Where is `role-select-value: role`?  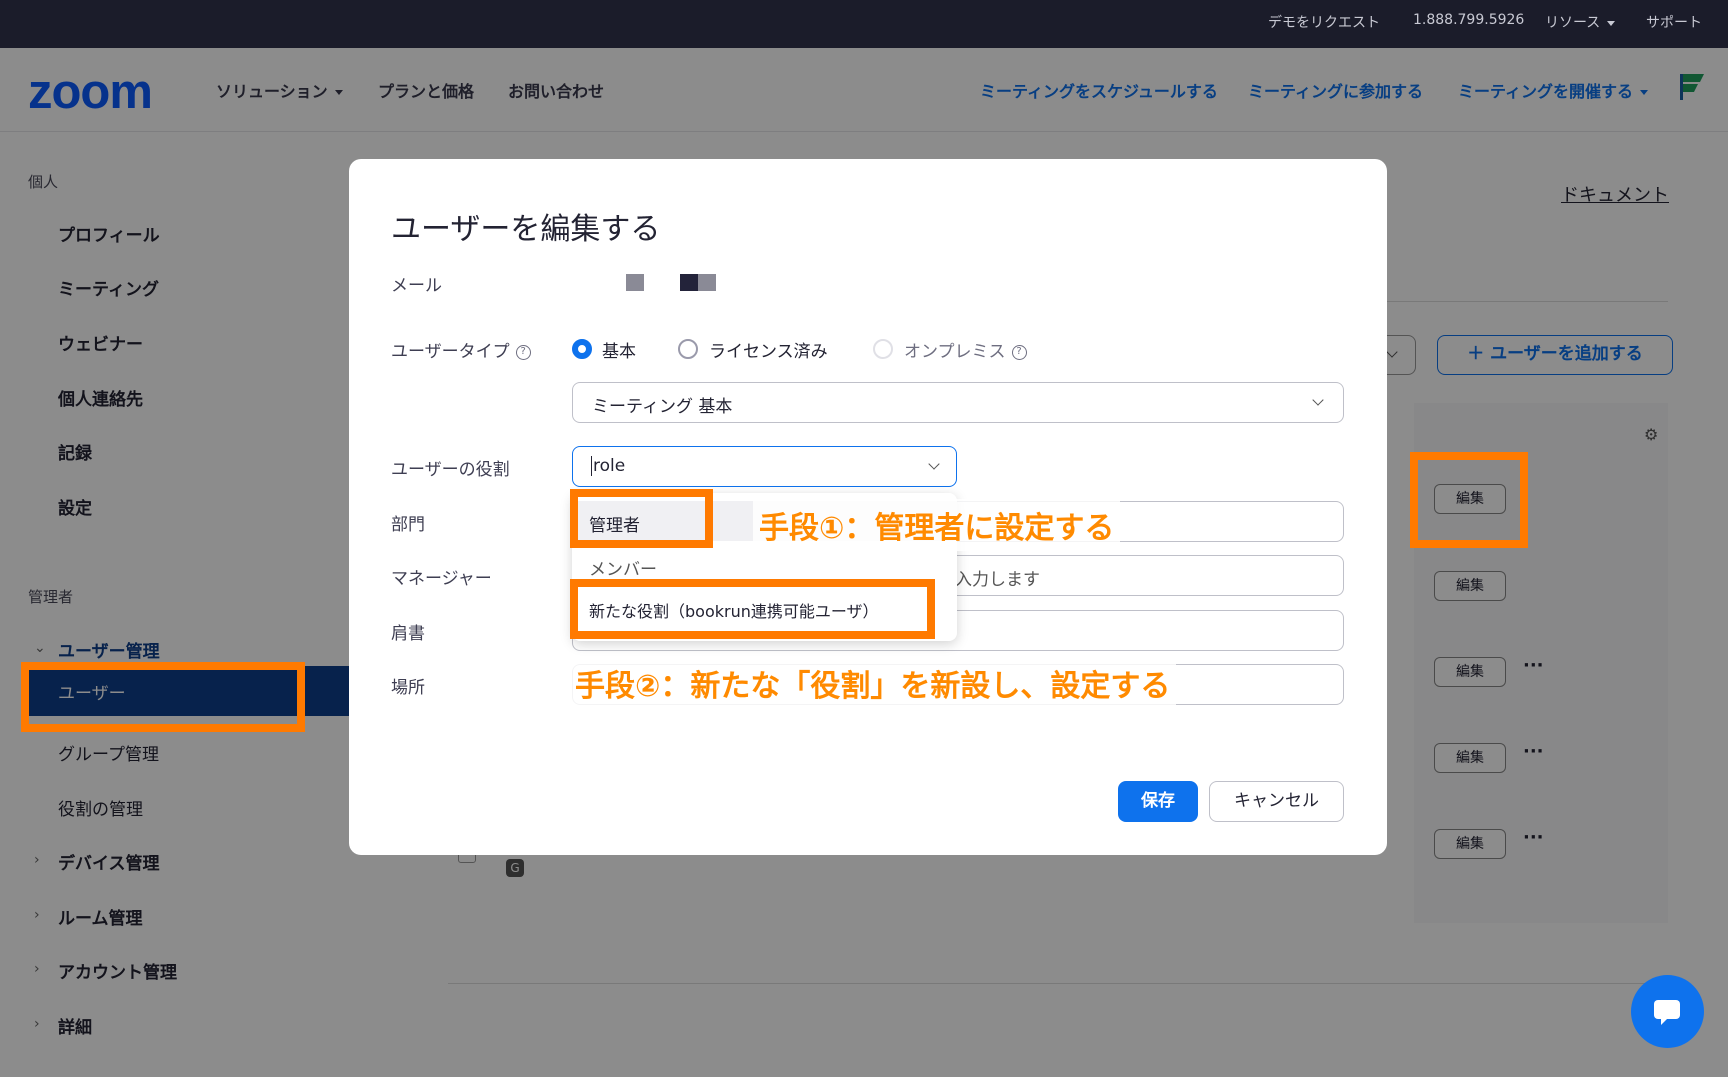
role-select-value: role is located at coordinates (608, 466).